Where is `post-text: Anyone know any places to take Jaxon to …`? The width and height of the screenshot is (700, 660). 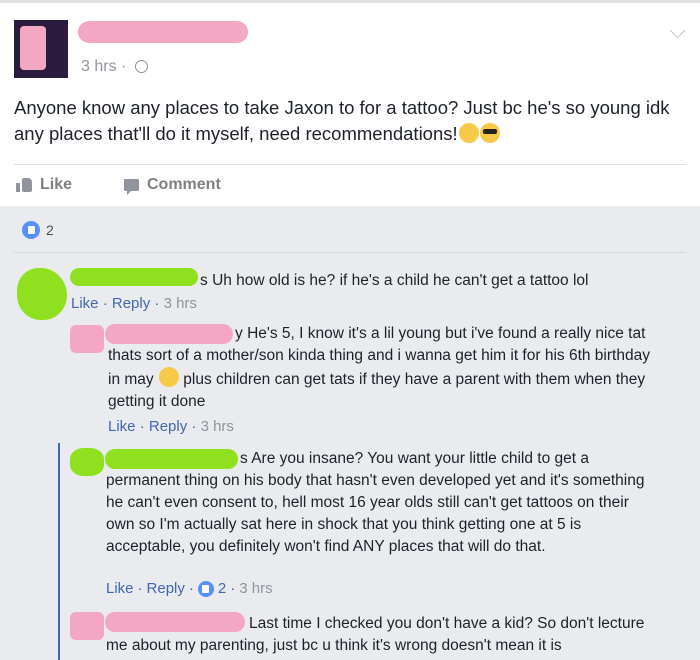
post-text: Anyone know any places to take Jaxon to … is located at coordinates (342, 120).